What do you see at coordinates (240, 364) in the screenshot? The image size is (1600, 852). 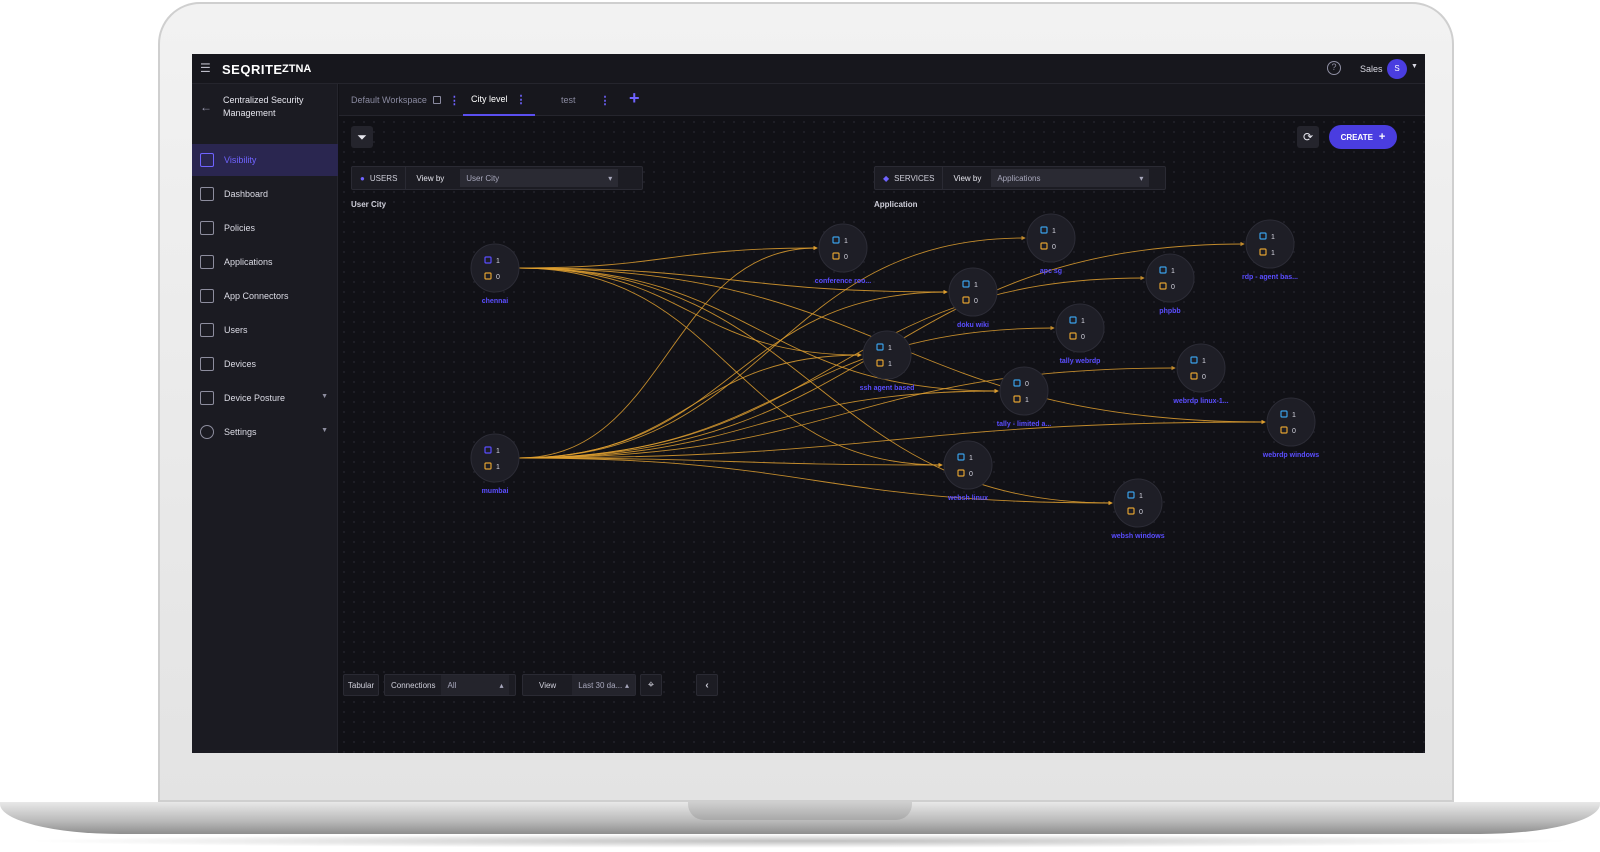 I see `sidebar-item-label: Devices` at bounding box center [240, 364].